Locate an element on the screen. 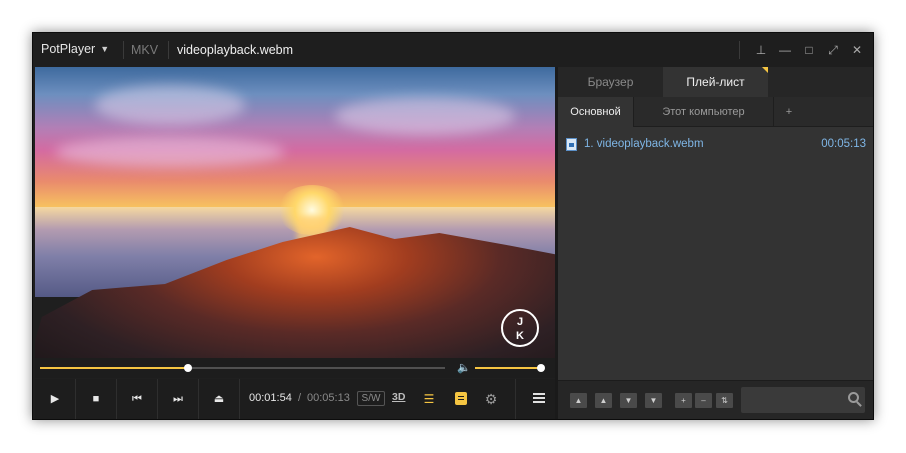 Image resolution: width=906 pixels, height=453 pixels. sw-toggle: S/W is located at coordinates (371, 398).